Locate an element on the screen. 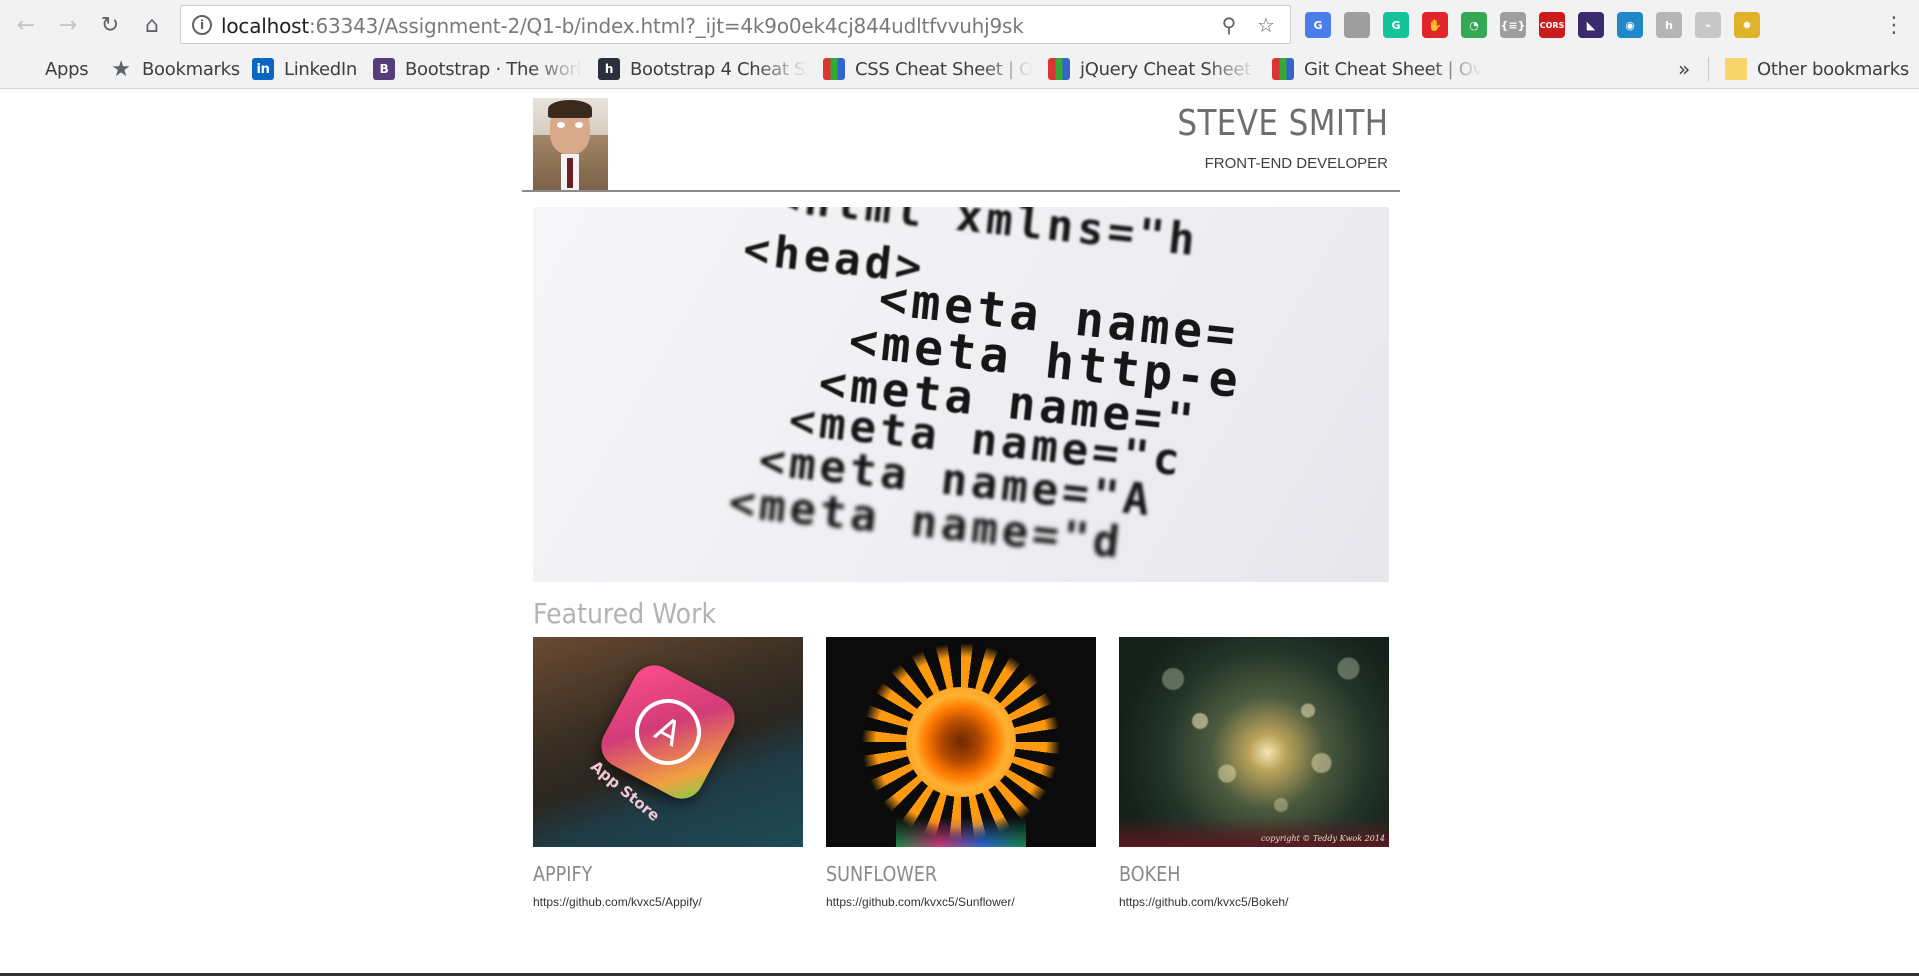  home-icon: ⌂ is located at coordinates (152, 25).